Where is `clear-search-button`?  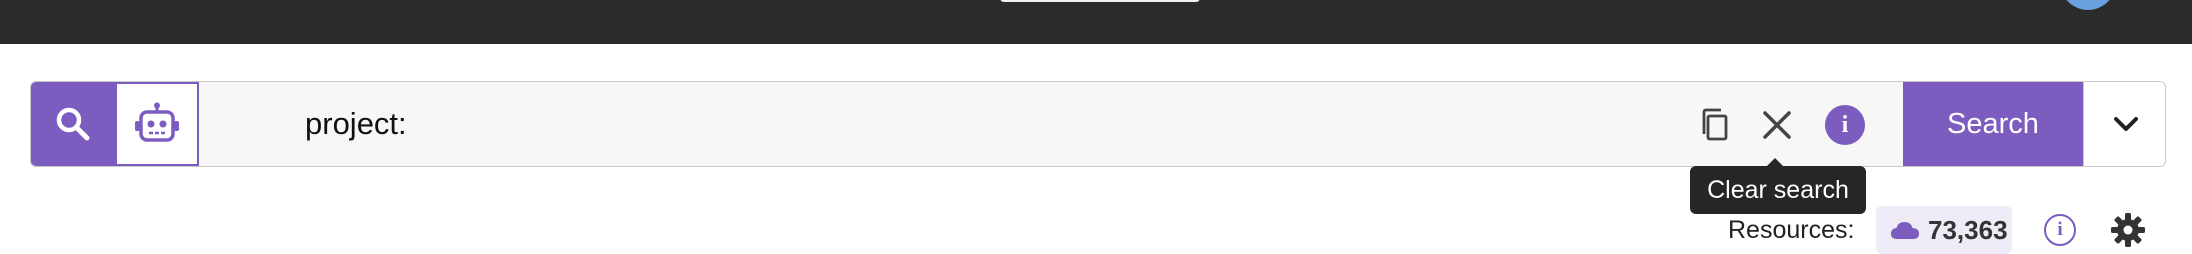 clear-search-button is located at coordinates (1777, 125).